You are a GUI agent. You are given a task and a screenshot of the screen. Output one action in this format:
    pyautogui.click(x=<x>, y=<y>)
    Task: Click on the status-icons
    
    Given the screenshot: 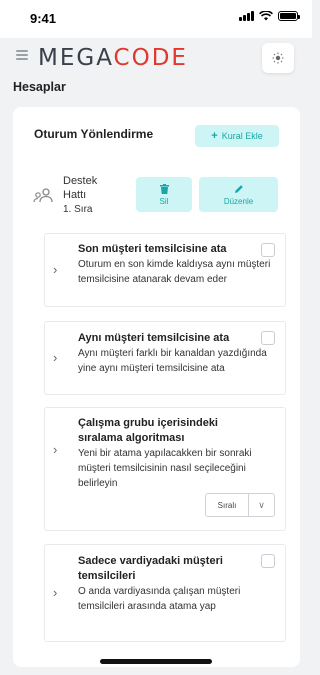 What is the action you would take?
    pyautogui.click(x=269, y=16)
    